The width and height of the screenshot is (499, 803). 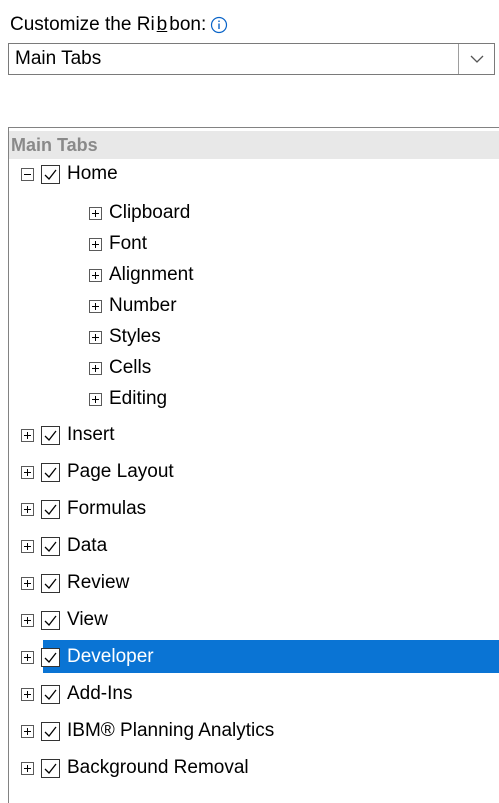 I want to click on view-checkbox, so click(x=50, y=620).